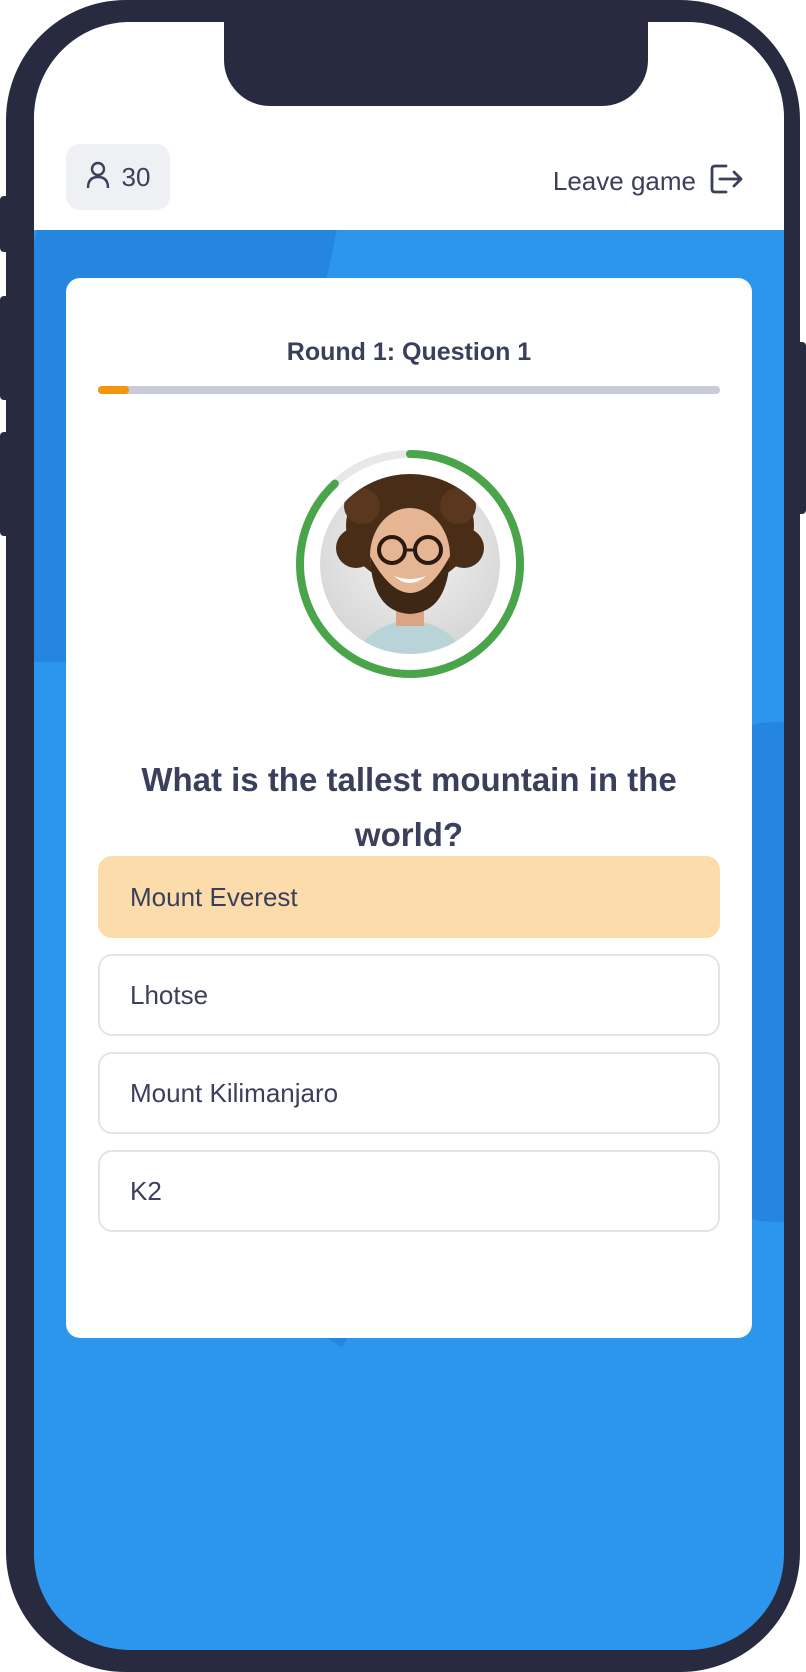 The image size is (806, 1672). I want to click on phone-notch, so click(436, 64).